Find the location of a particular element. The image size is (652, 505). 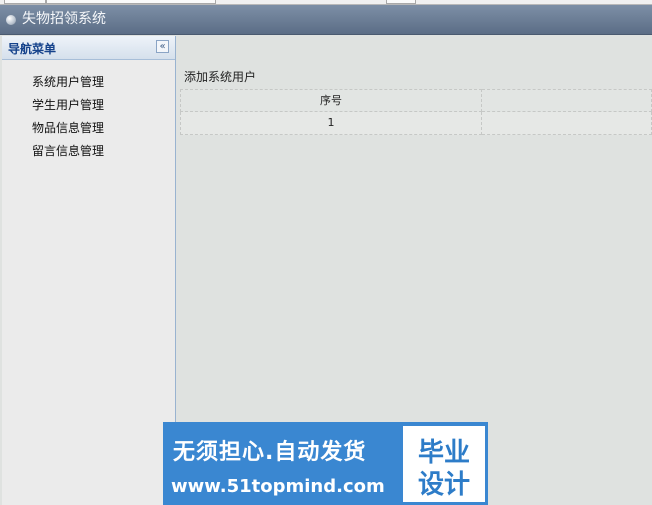

collapse-sidebar-button: « is located at coordinates (162, 46).